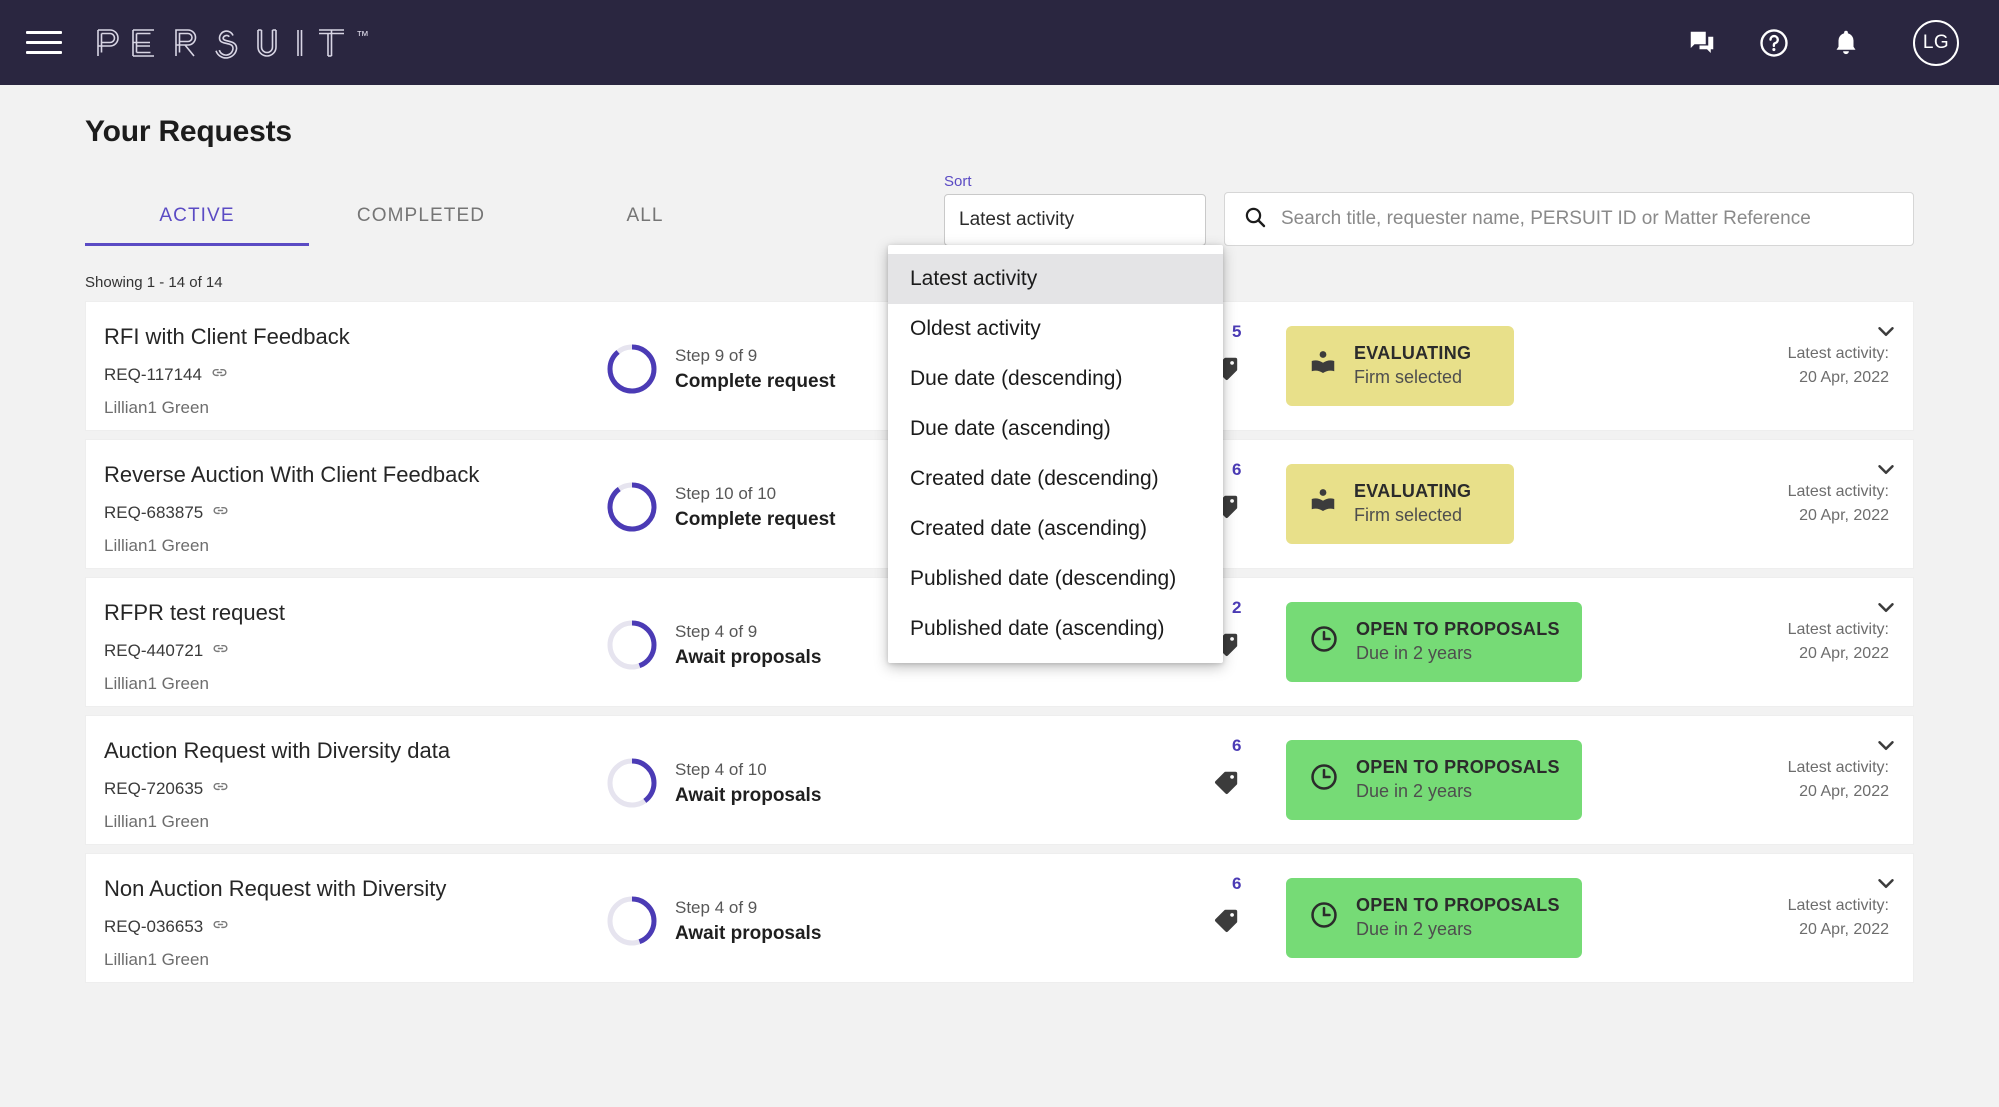  I want to click on help-icon, so click(1774, 43).